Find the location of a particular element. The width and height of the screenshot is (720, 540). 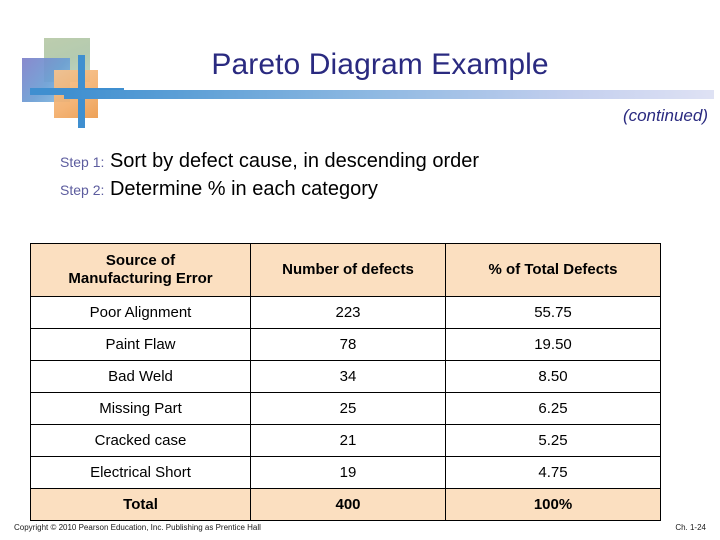

cell-percent: 6.25 is located at coordinates (553, 408).